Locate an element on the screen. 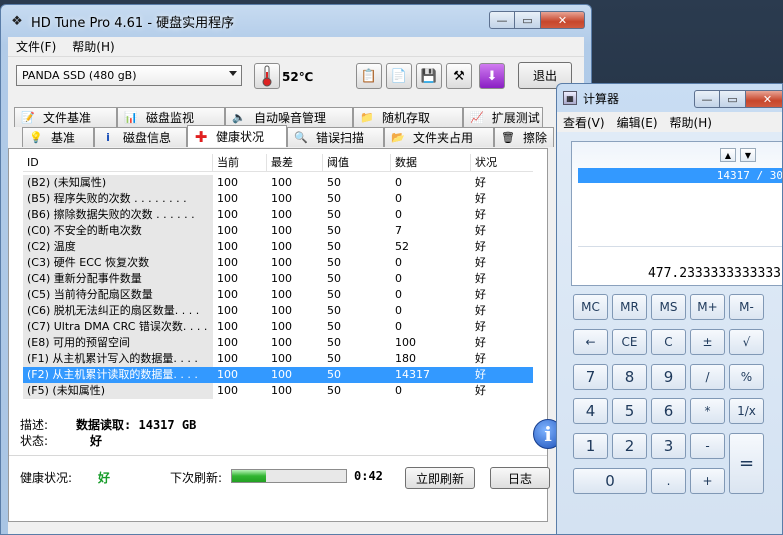  col-status: 状况 is located at coordinates (495, 162).